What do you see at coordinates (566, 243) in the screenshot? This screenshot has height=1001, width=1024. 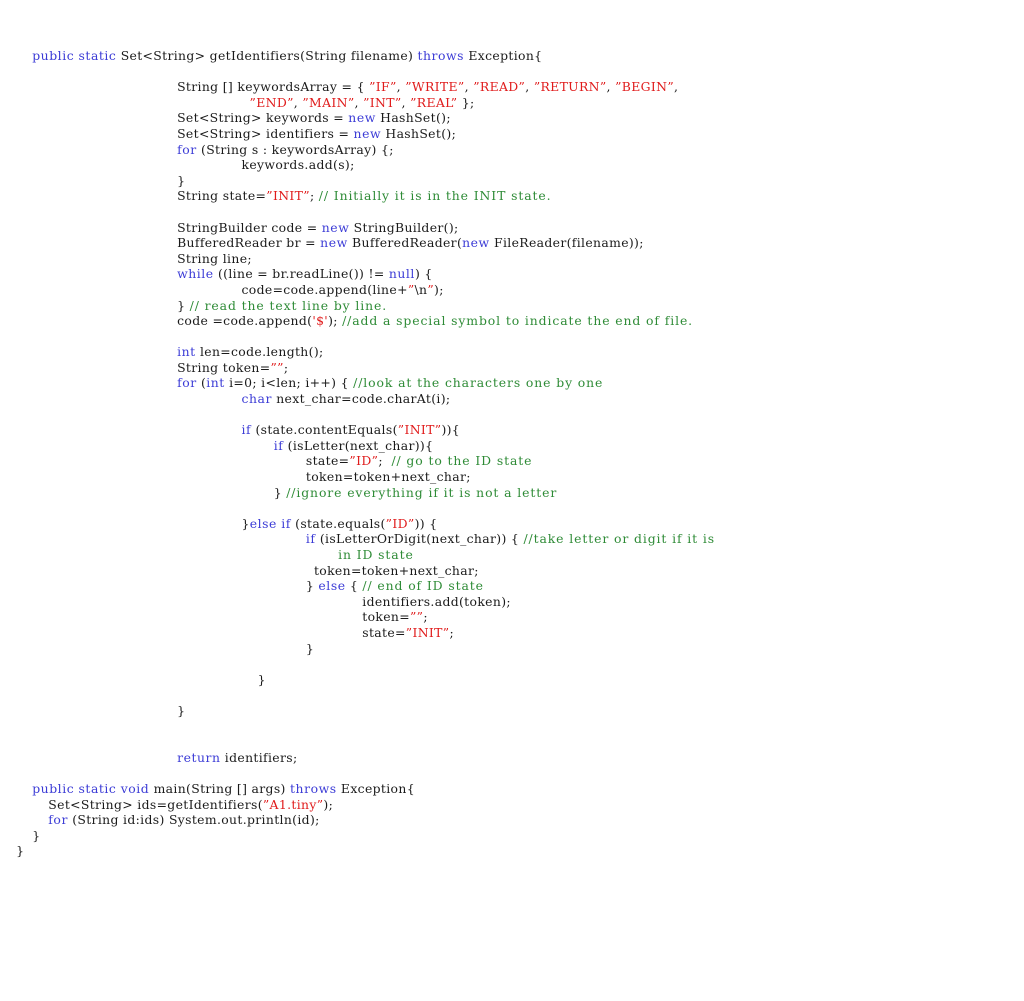 I see `code-text: FileReader(filename));` at bounding box center [566, 243].